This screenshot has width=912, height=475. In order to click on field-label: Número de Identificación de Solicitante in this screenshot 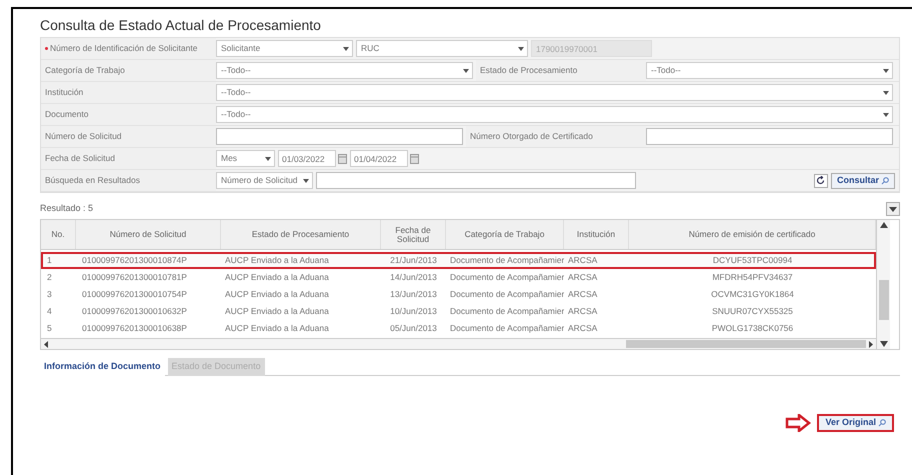, I will do `click(124, 48)`.